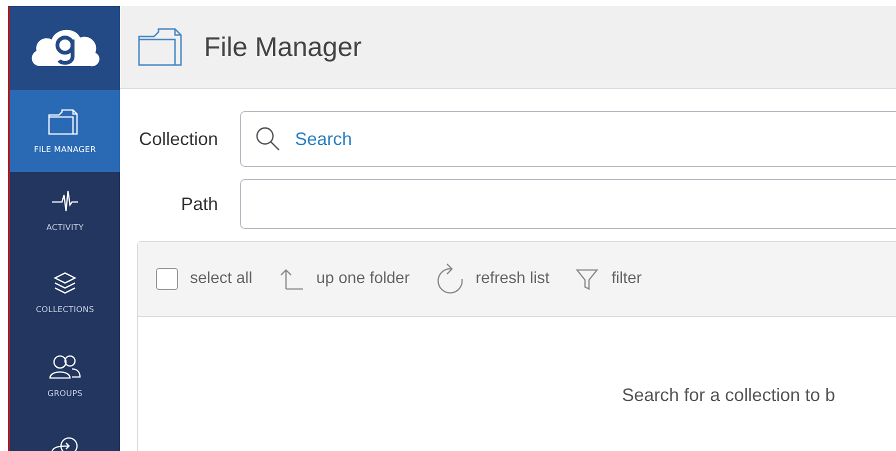 This screenshot has width=896, height=451. Describe the element at coordinates (178, 139) in the screenshot. I see `collection-label: Collection` at that location.